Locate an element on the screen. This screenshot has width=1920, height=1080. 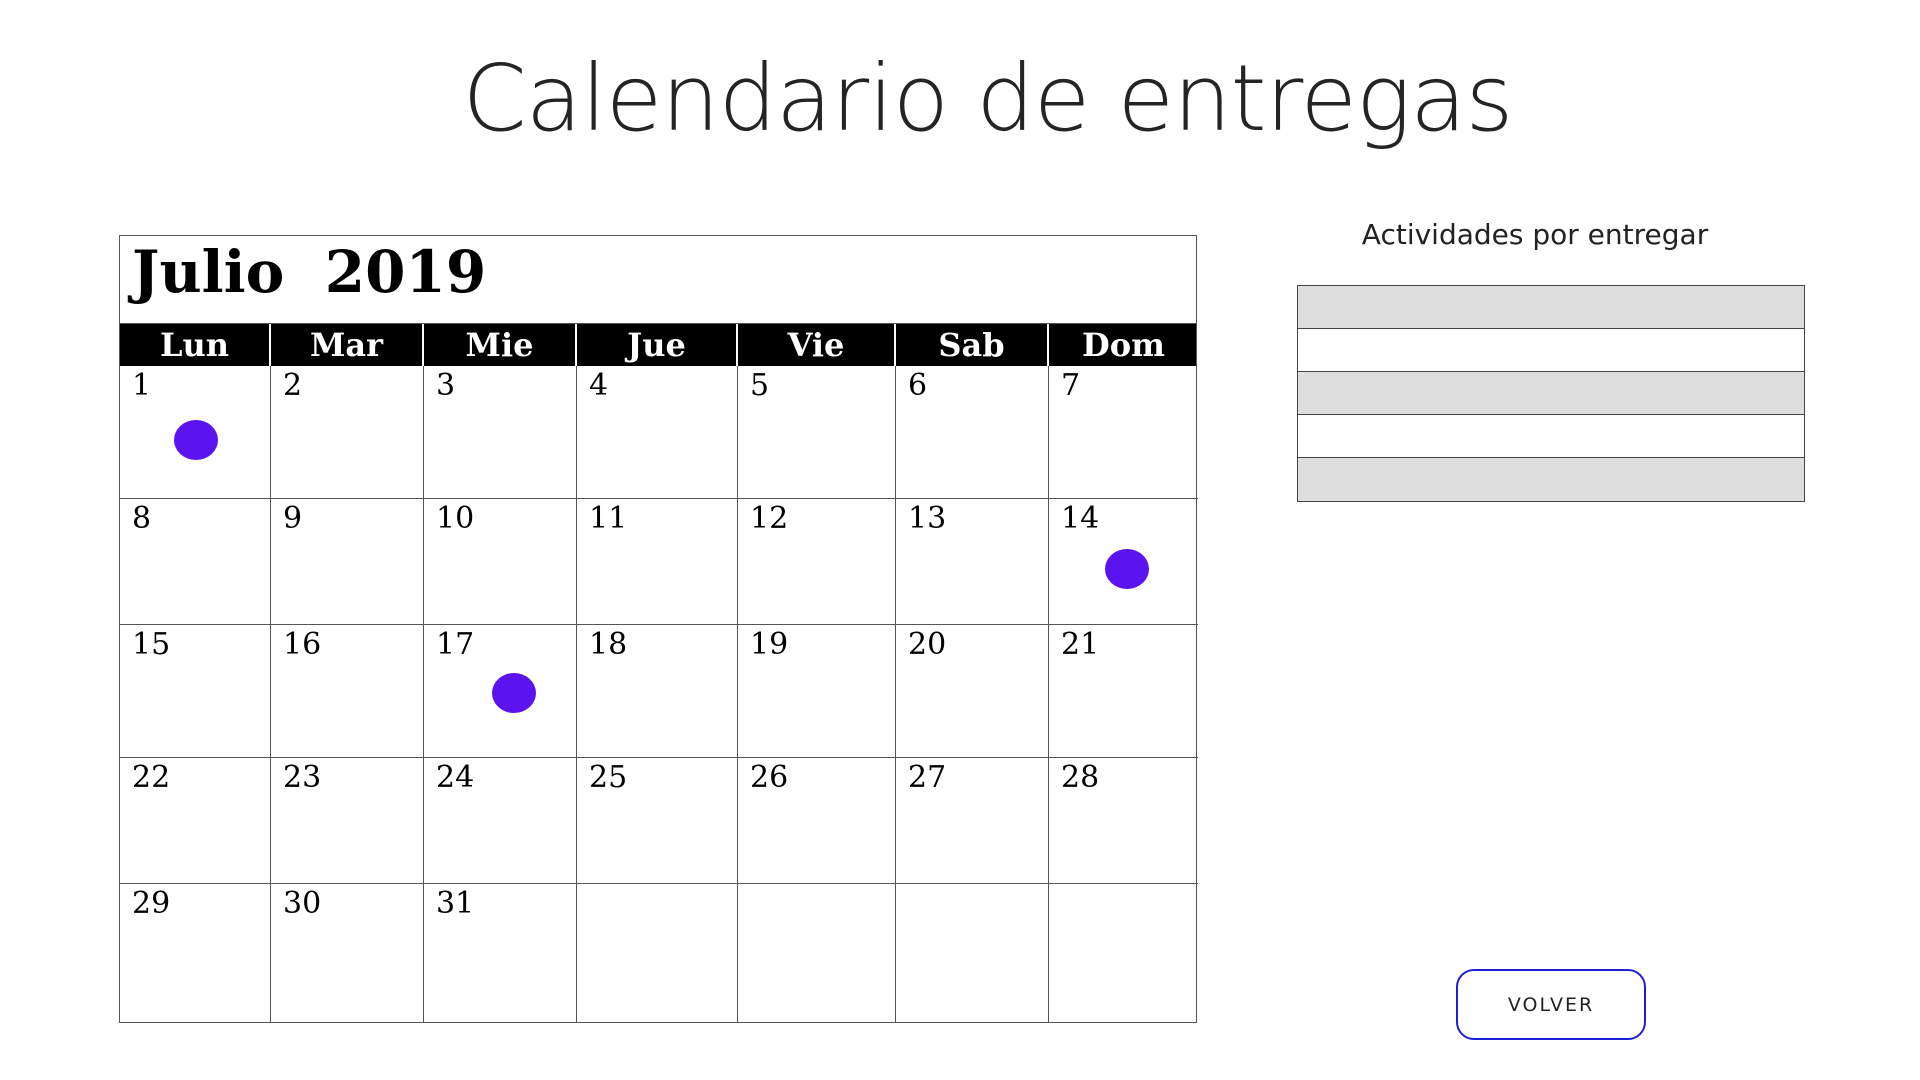
day-cell-27: 27 is located at coordinates (972, 821).